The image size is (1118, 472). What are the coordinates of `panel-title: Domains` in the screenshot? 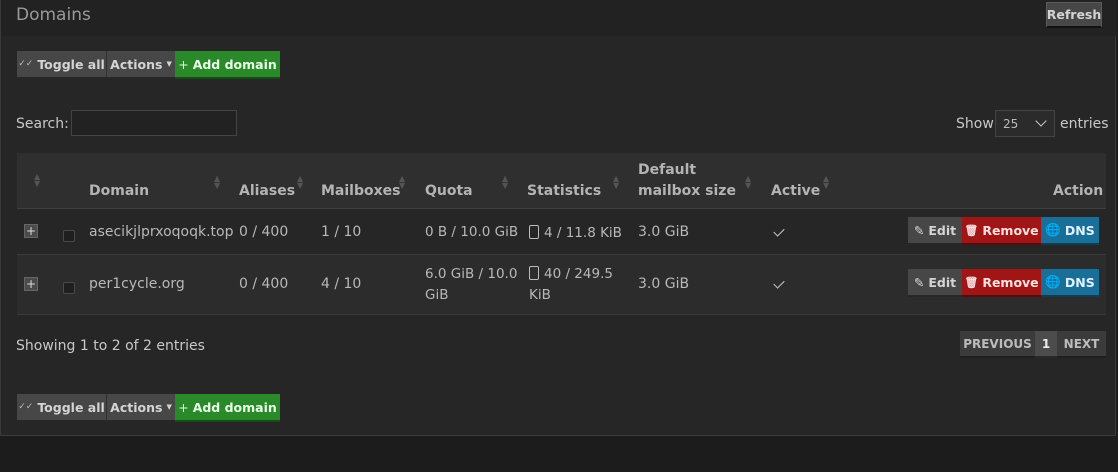 It's located at (53, 15).